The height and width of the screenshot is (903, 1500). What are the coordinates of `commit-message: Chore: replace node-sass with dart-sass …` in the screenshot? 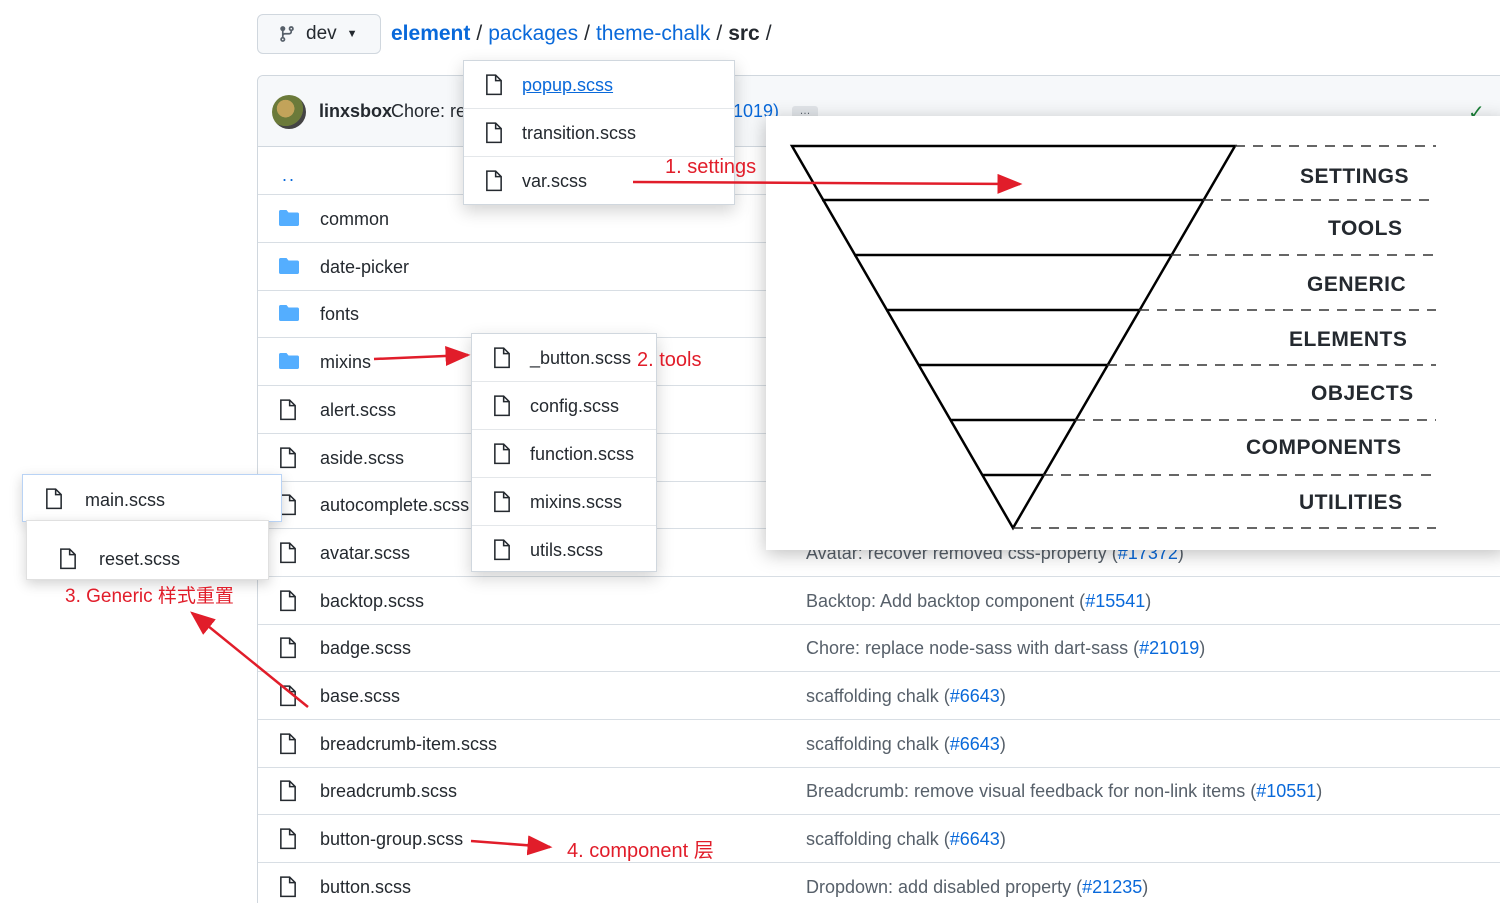 It's located at (1005, 648).